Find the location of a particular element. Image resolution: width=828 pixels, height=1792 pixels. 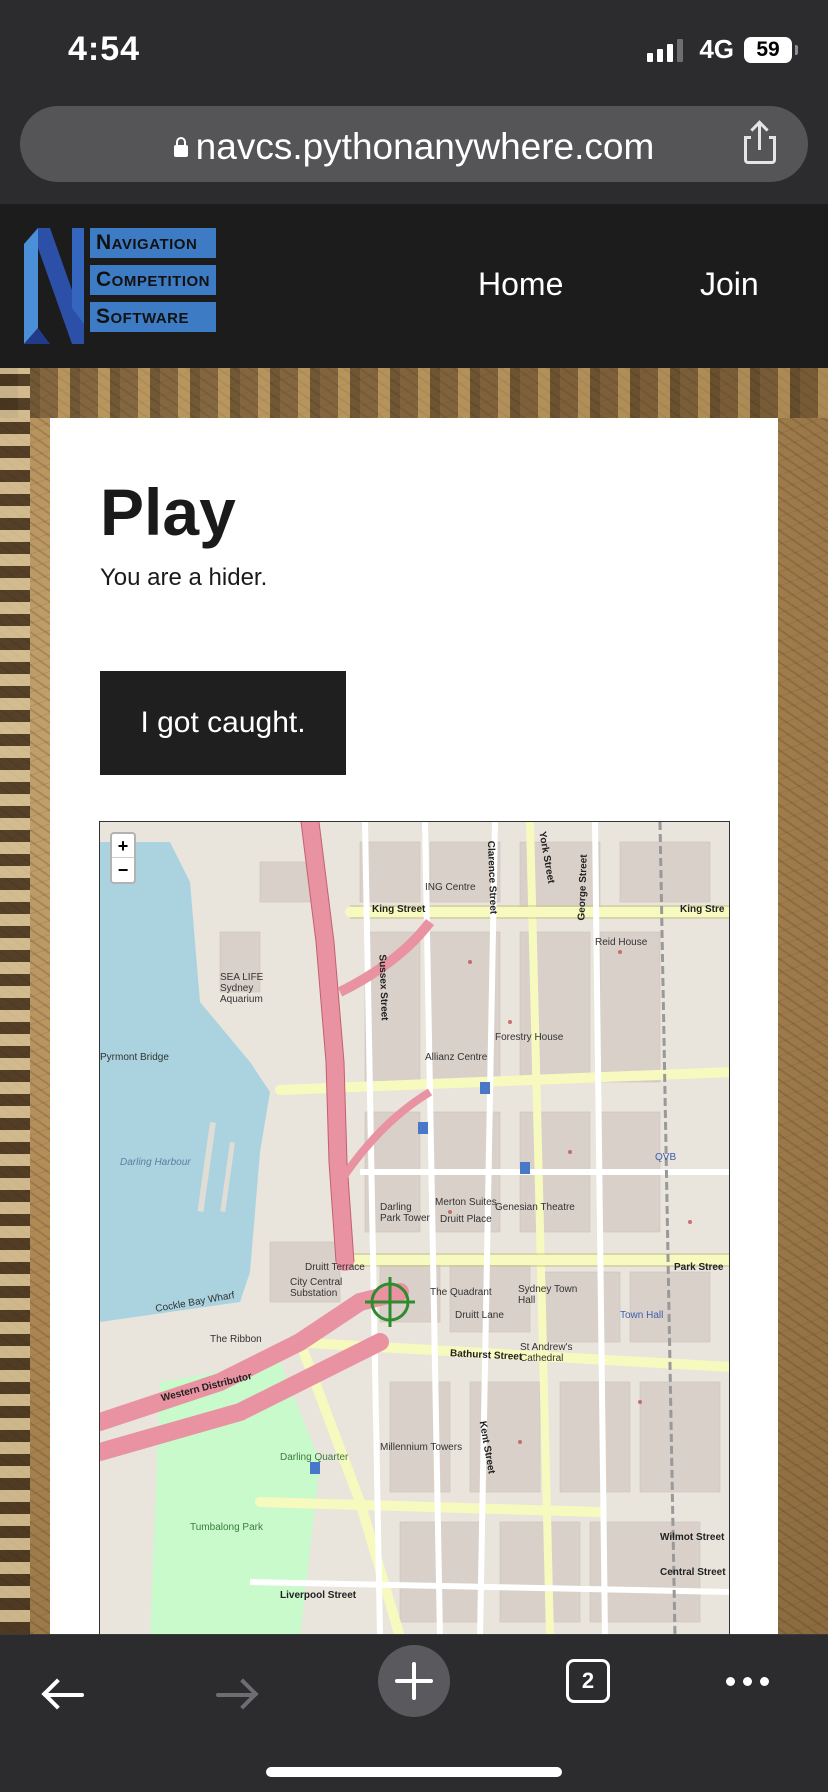

map-label: Reid House is located at coordinates (621, 942).